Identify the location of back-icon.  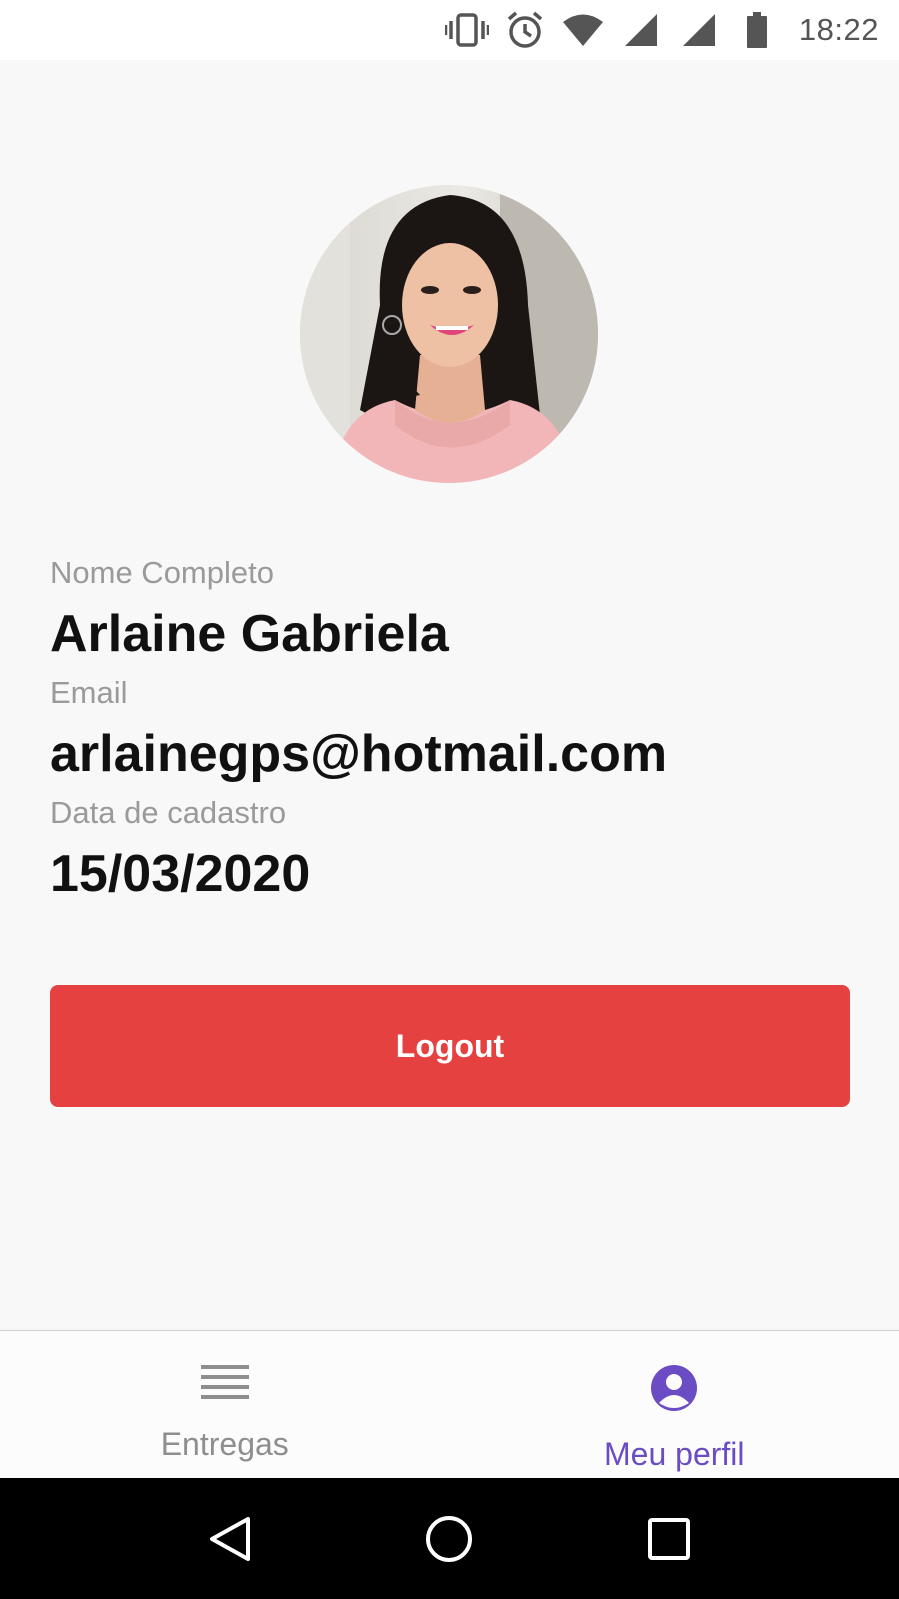
(230, 1539).